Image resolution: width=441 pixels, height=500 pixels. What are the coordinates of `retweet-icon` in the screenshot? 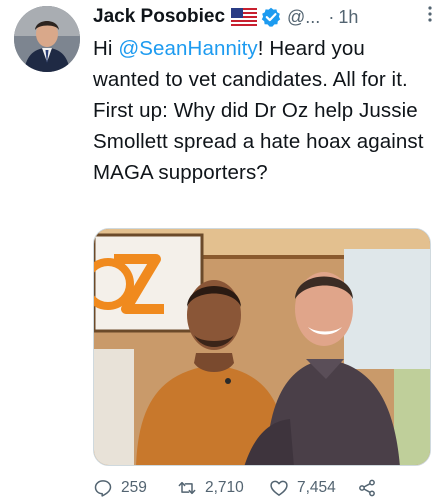 It's located at (187, 488).